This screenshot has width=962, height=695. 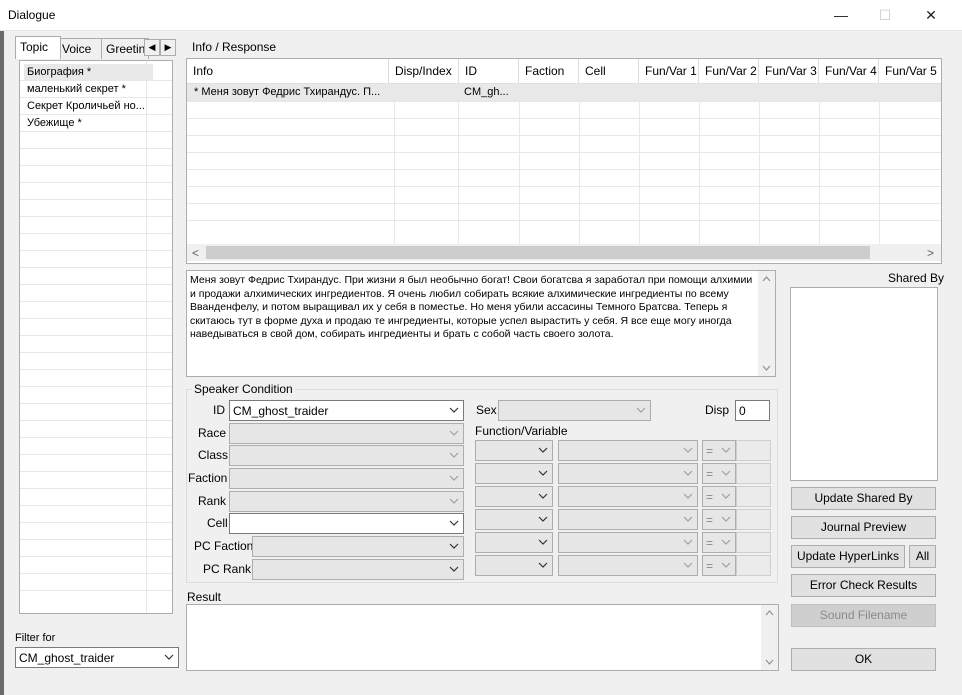 I want to click on cell-select, so click(x=346, y=523).